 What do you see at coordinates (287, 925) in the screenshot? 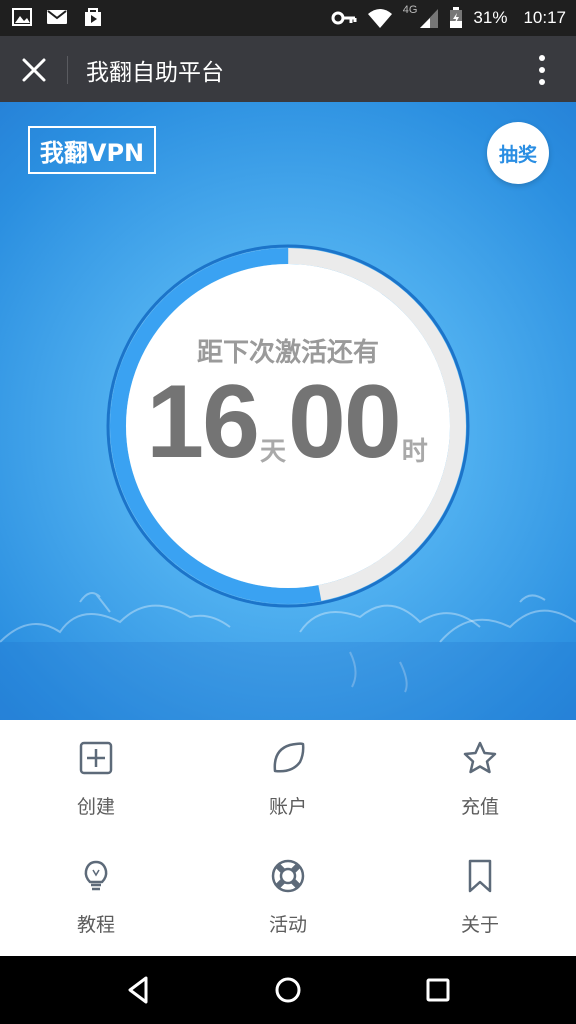
I see `menu-label: 活动` at bounding box center [287, 925].